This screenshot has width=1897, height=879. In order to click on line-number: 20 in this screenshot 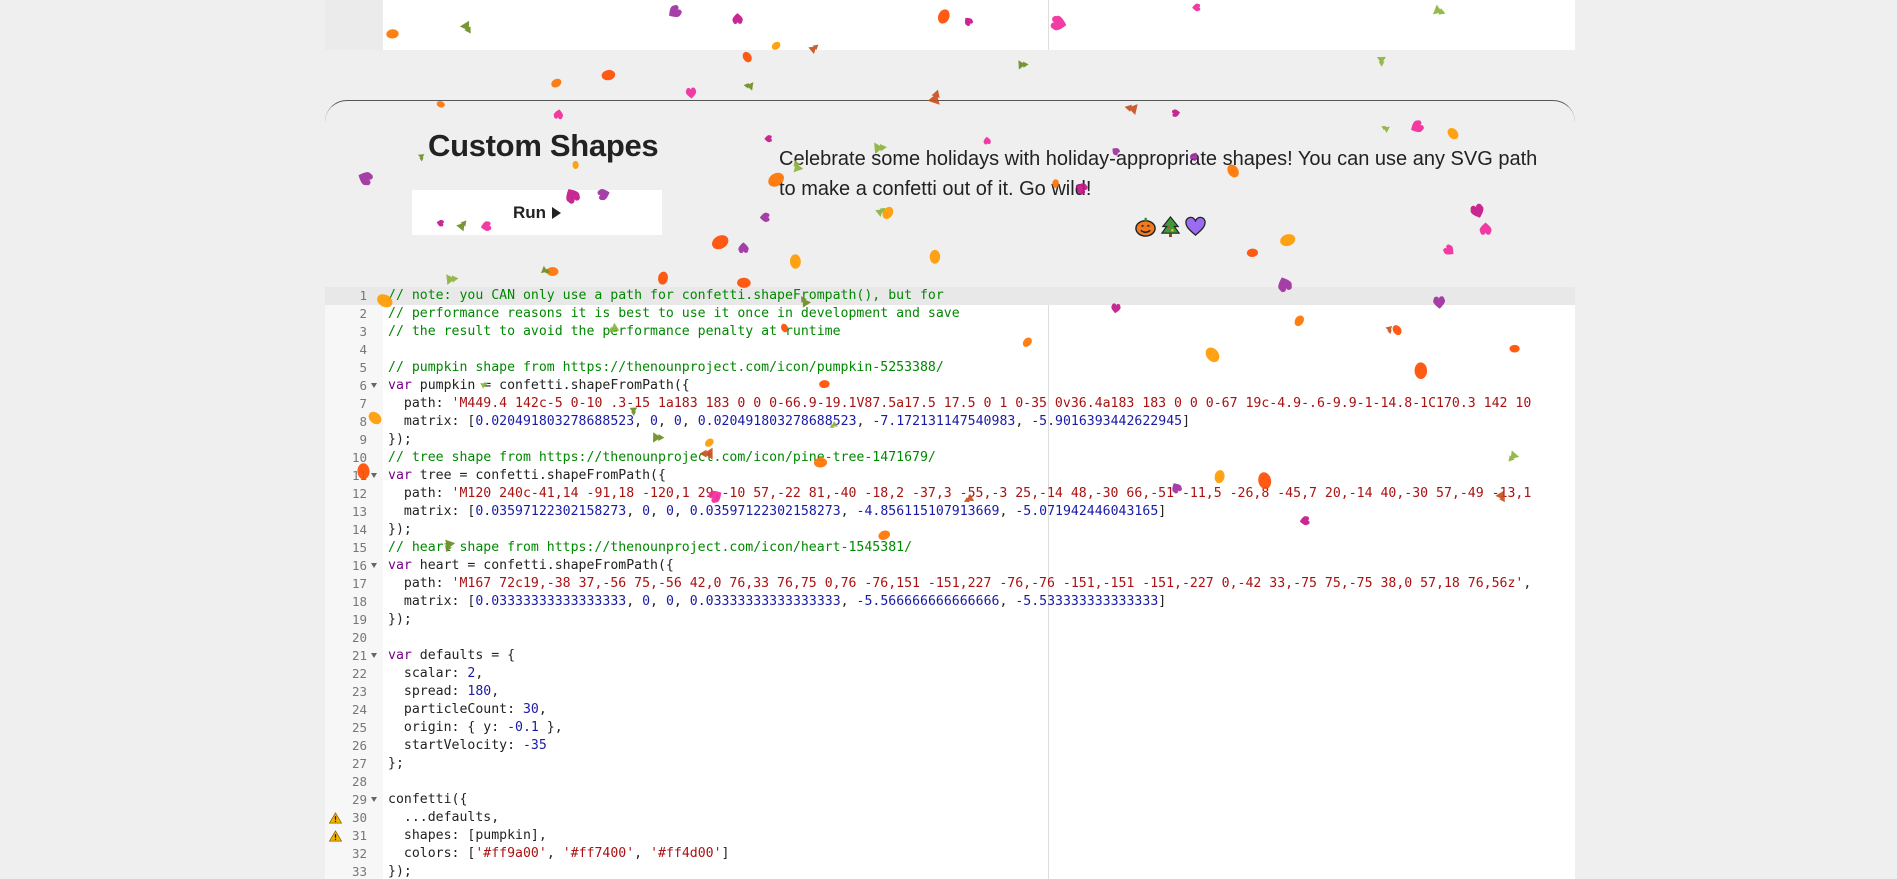, I will do `click(359, 637)`.